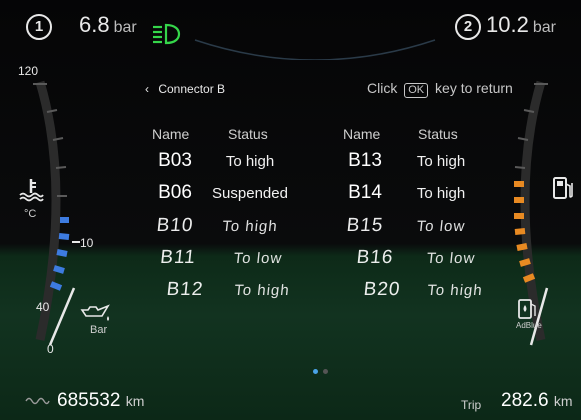  Describe the element at coordinates (529, 325) in the screenshot. I see `adblue-label: AdBlue` at that location.